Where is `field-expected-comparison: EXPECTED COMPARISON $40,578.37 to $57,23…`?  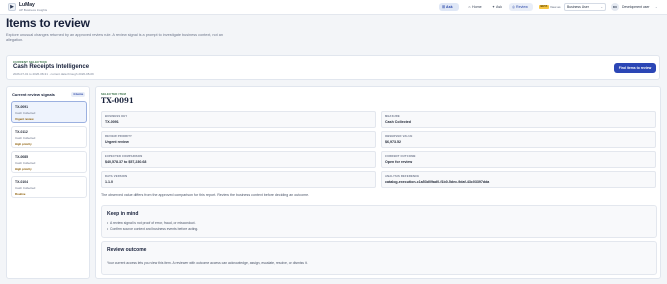 field-expected-comparison: EXPECTED COMPARISON $40,578.37 to $57,23… is located at coordinates (238, 159).